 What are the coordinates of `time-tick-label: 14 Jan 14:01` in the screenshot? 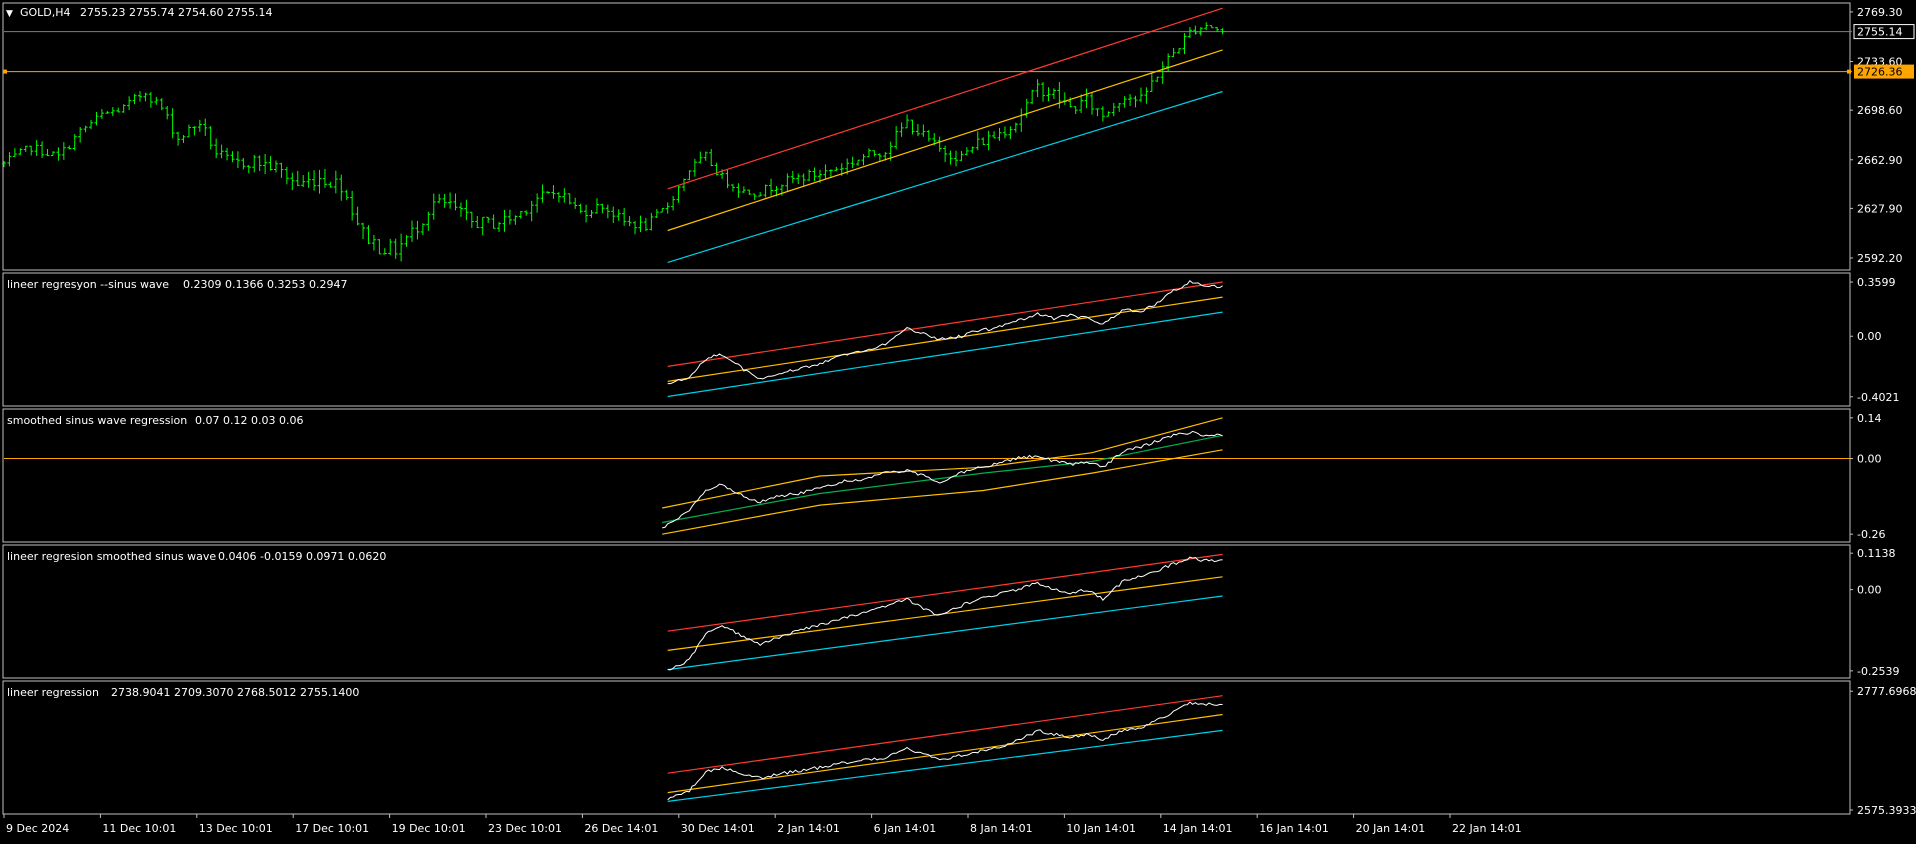 It's located at (1198, 828).